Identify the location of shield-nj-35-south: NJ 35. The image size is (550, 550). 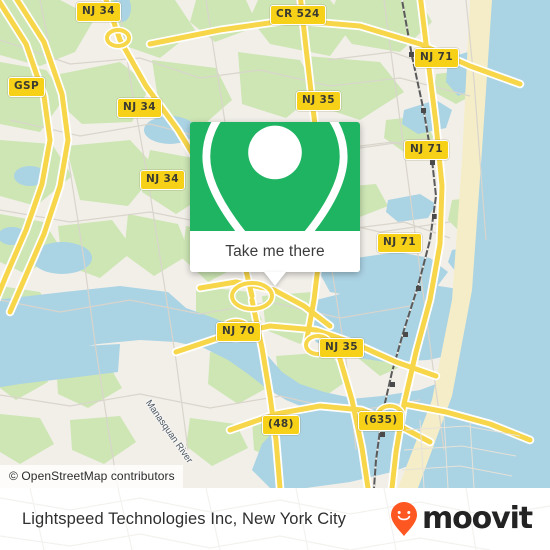
(341, 348).